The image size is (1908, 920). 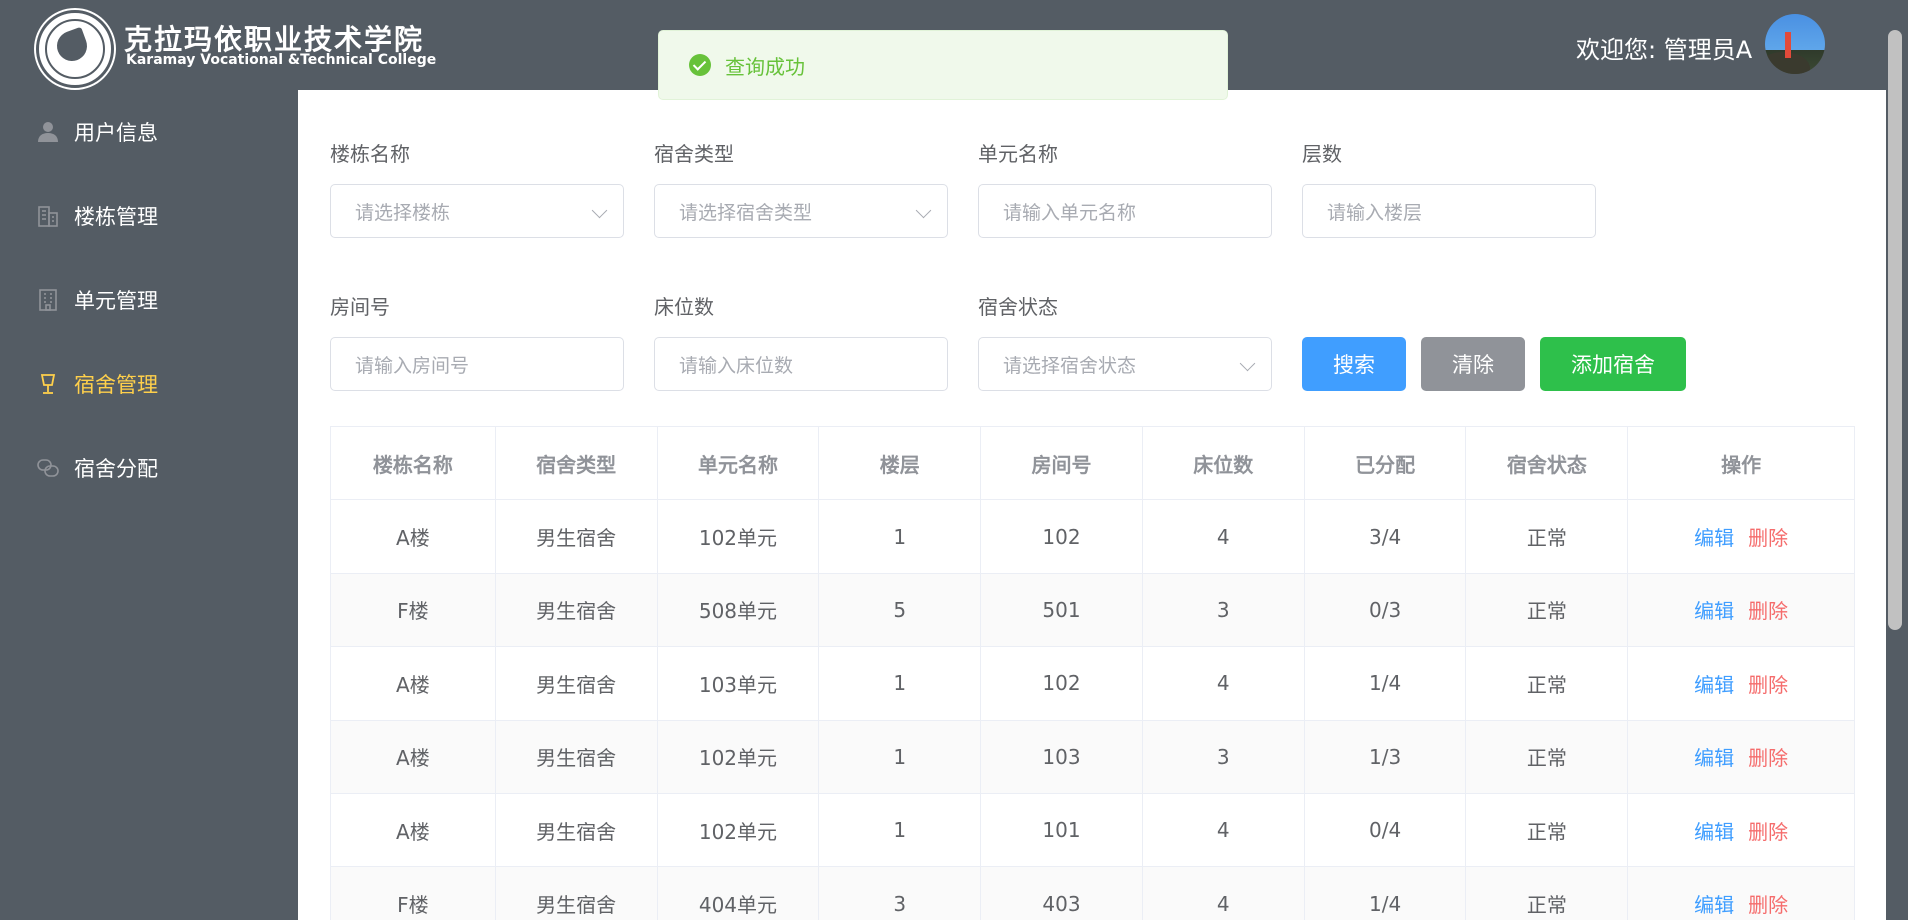 I want to click on add-dorm-button: 添加宿舍, so click(x=1613, y=364).